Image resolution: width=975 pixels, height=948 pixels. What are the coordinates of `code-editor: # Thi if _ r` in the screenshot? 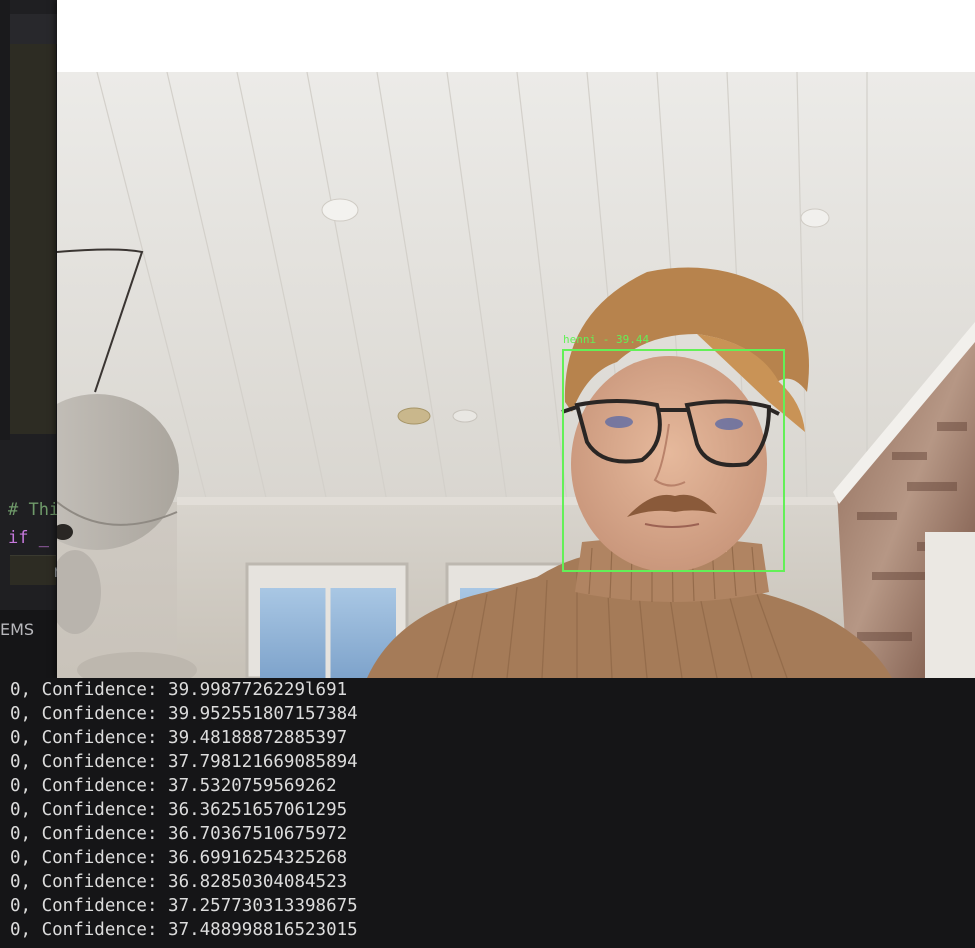 It's located at (31, 305).